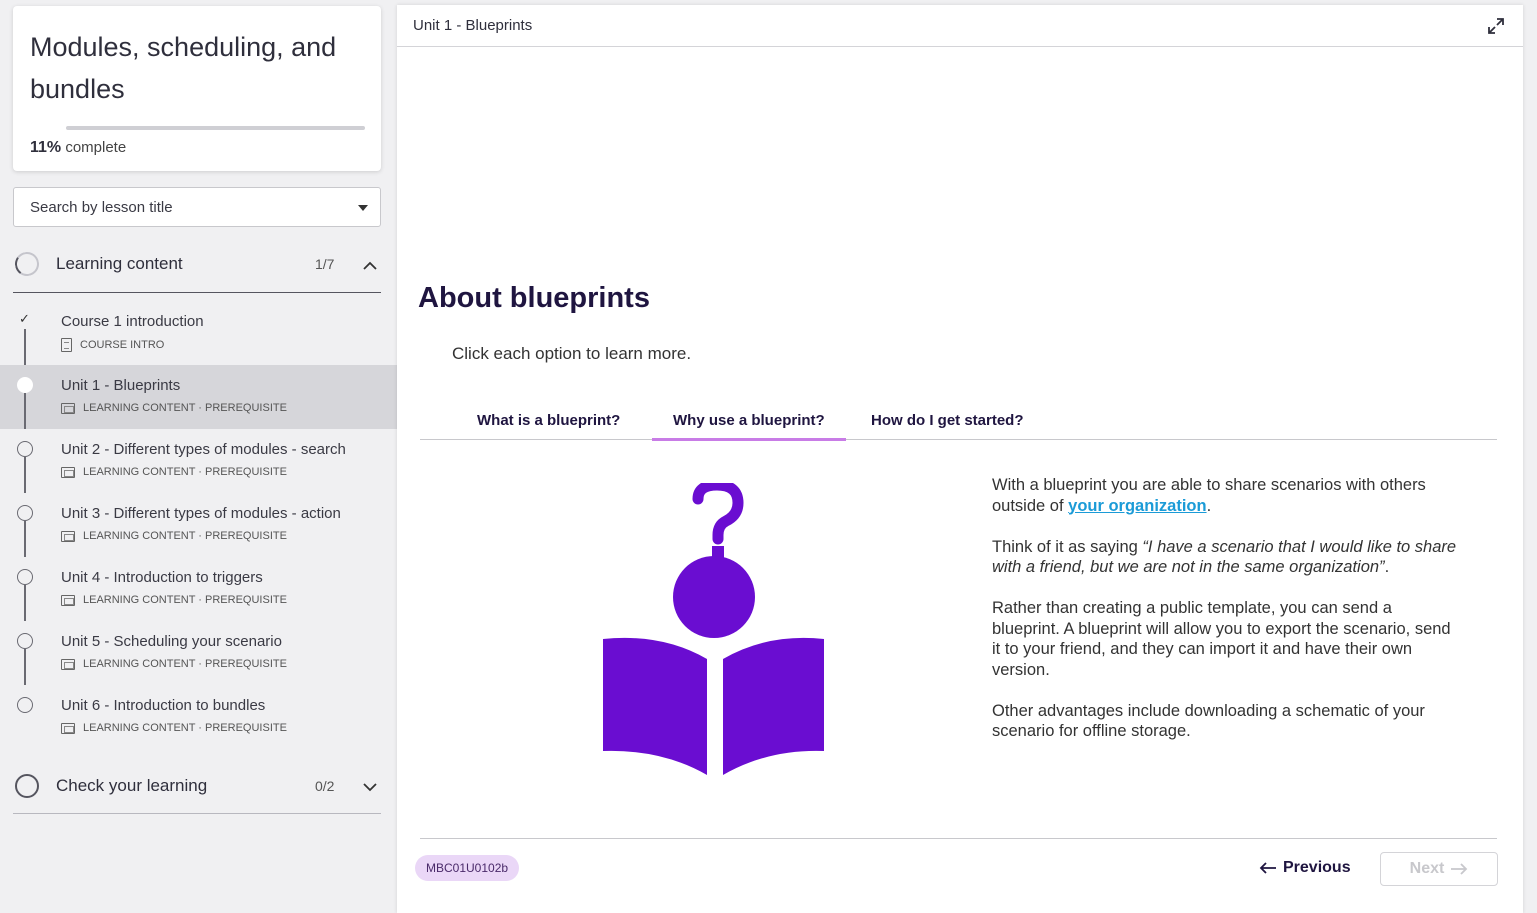 The image size is (1537, 913). Describe the element at coordinates (960, 26) in the screenshot. I see `lesson-header: Unit 1 - Blueprints` at that location.